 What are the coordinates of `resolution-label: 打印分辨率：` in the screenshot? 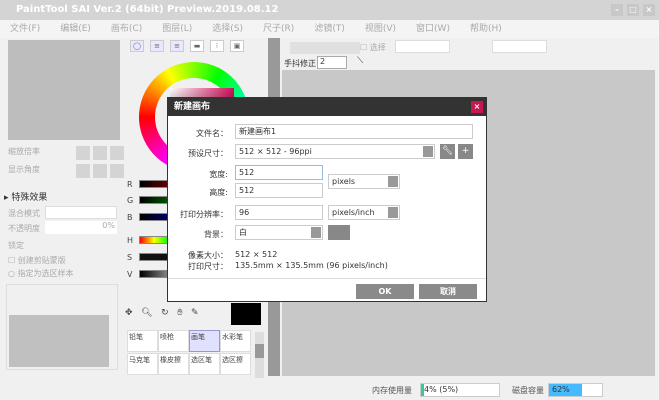 It's located at (204, 214).